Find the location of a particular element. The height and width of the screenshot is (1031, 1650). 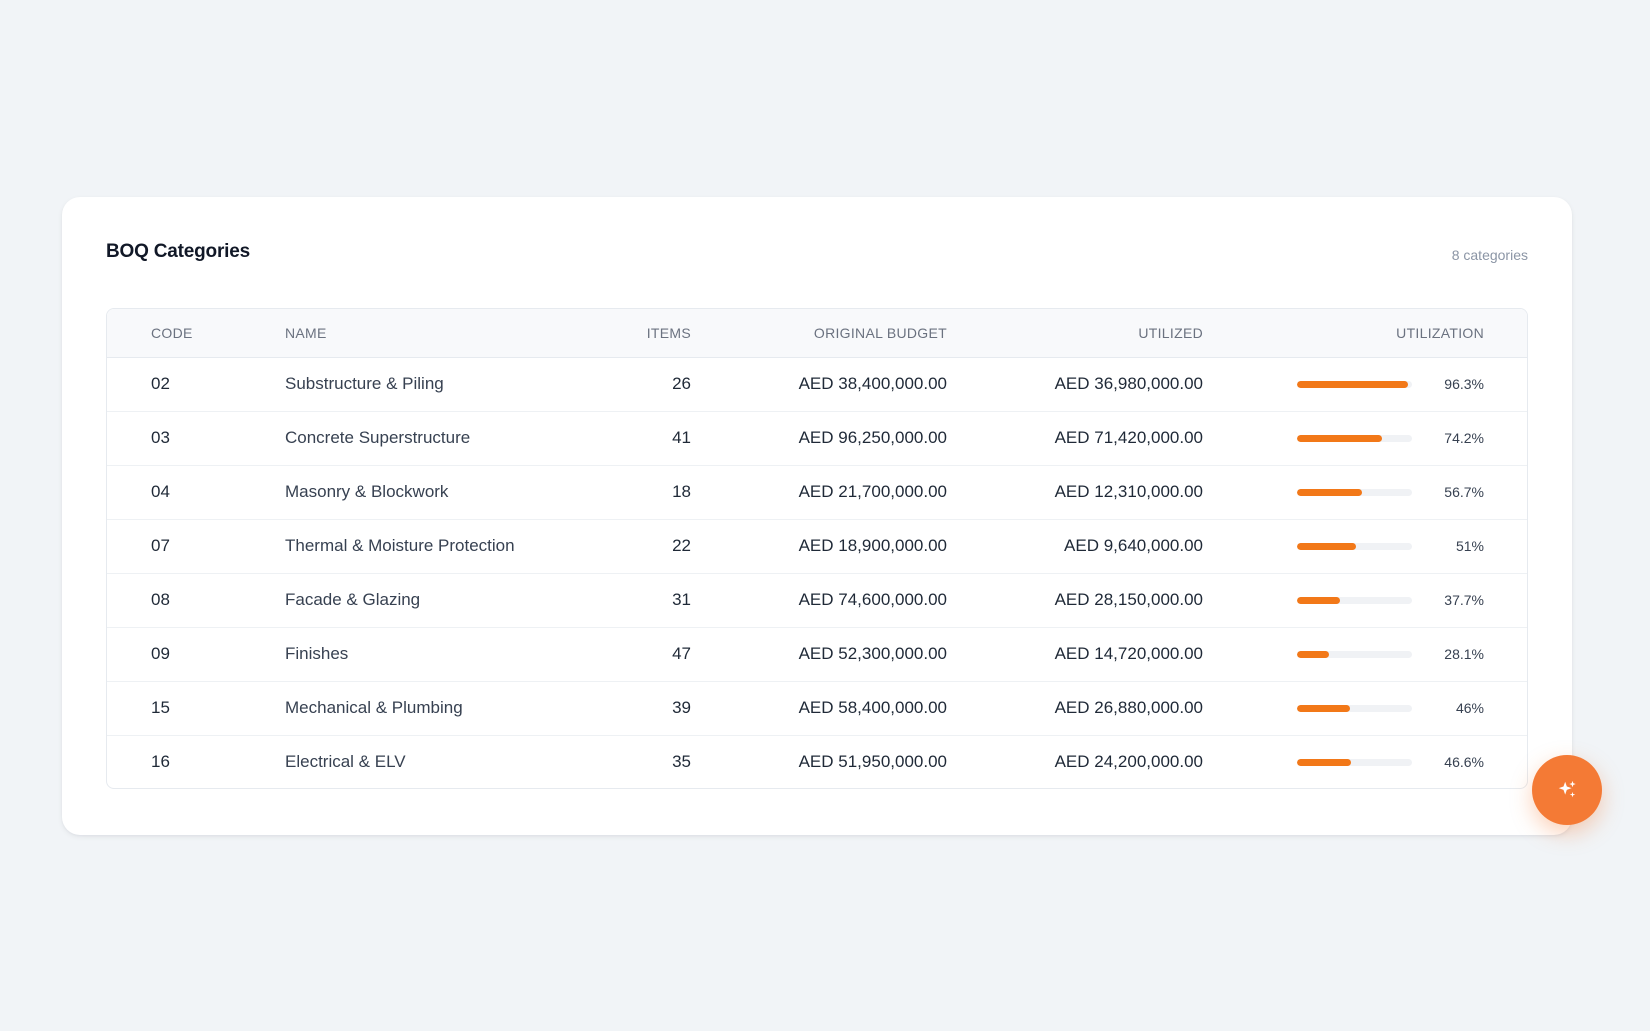

row-code: 04 is located at coordinates (196, 491).